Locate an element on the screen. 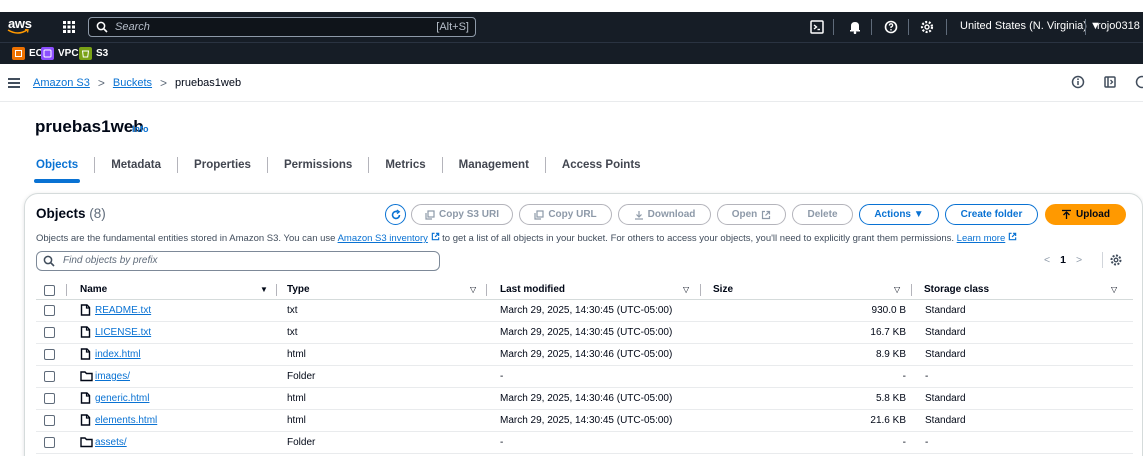  actions-dropdown: Actions ▼ is located at coordinates (899, 214).